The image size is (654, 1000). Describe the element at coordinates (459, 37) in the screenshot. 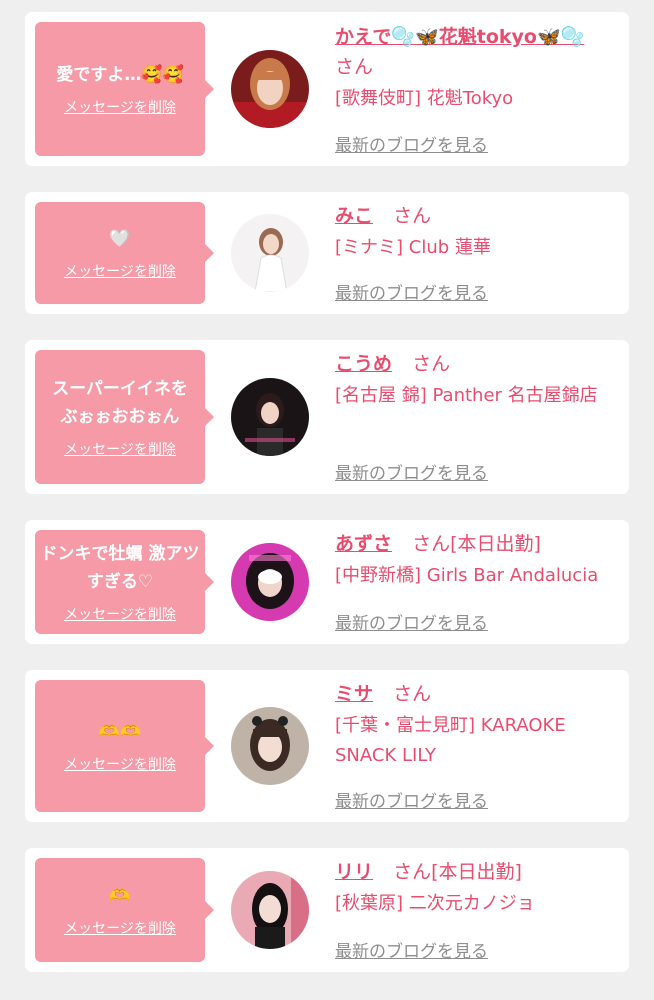

I see `cast-name-link: かえで🫧🦋花魁tokyo🦋🫧` at that location.